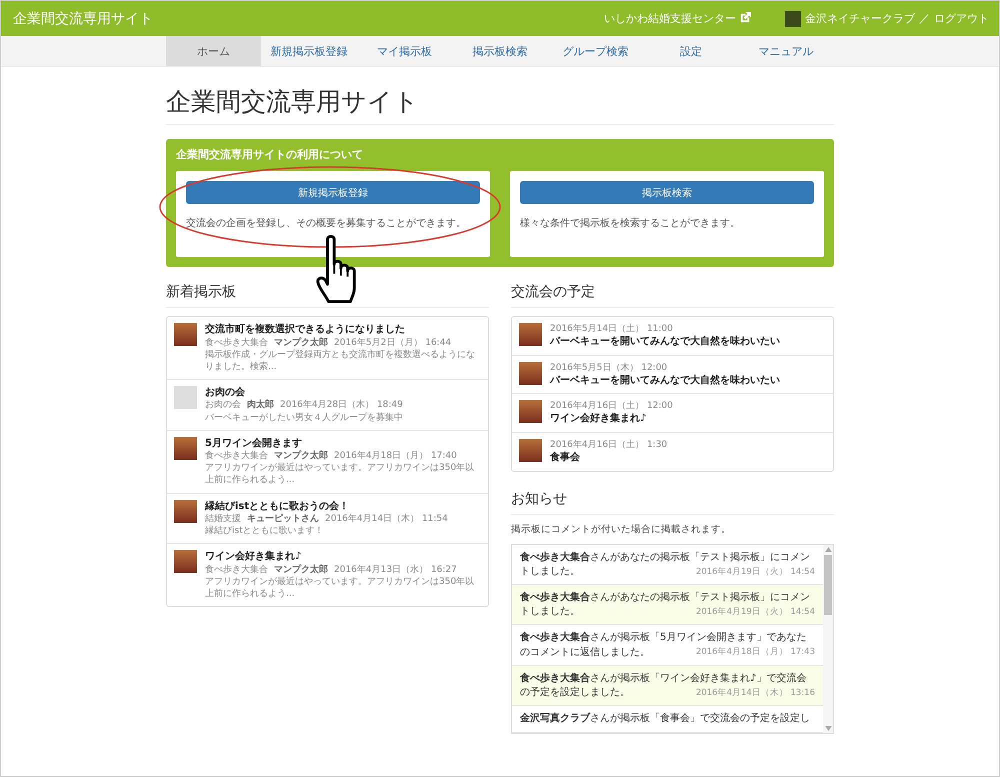 This screenshot has height=777, width=1000. What do you see at coordinates (395, 456) in the screenshot?
I see `post-date: 2016年4月18日（月） 17:40` at bounding box center [395, 456].